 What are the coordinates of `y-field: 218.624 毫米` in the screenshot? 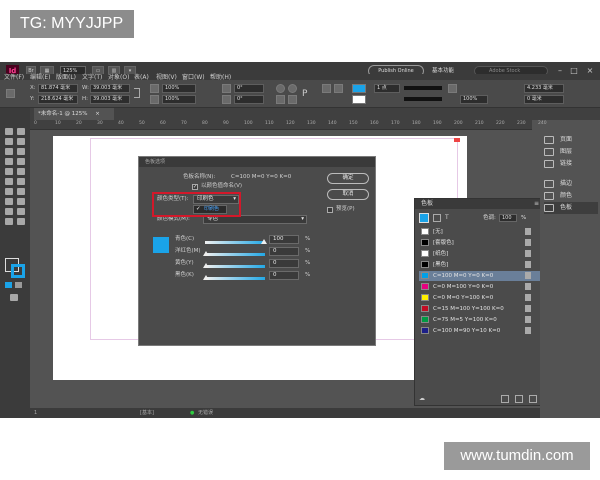 It's located at (58, 99).